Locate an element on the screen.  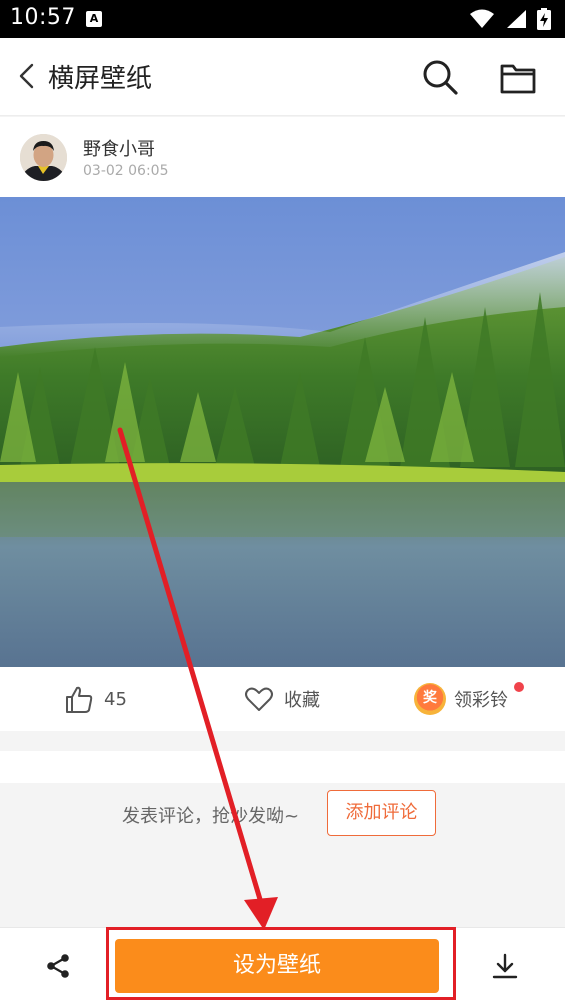
battery-charging-icon is located at coordinates (544, 19).